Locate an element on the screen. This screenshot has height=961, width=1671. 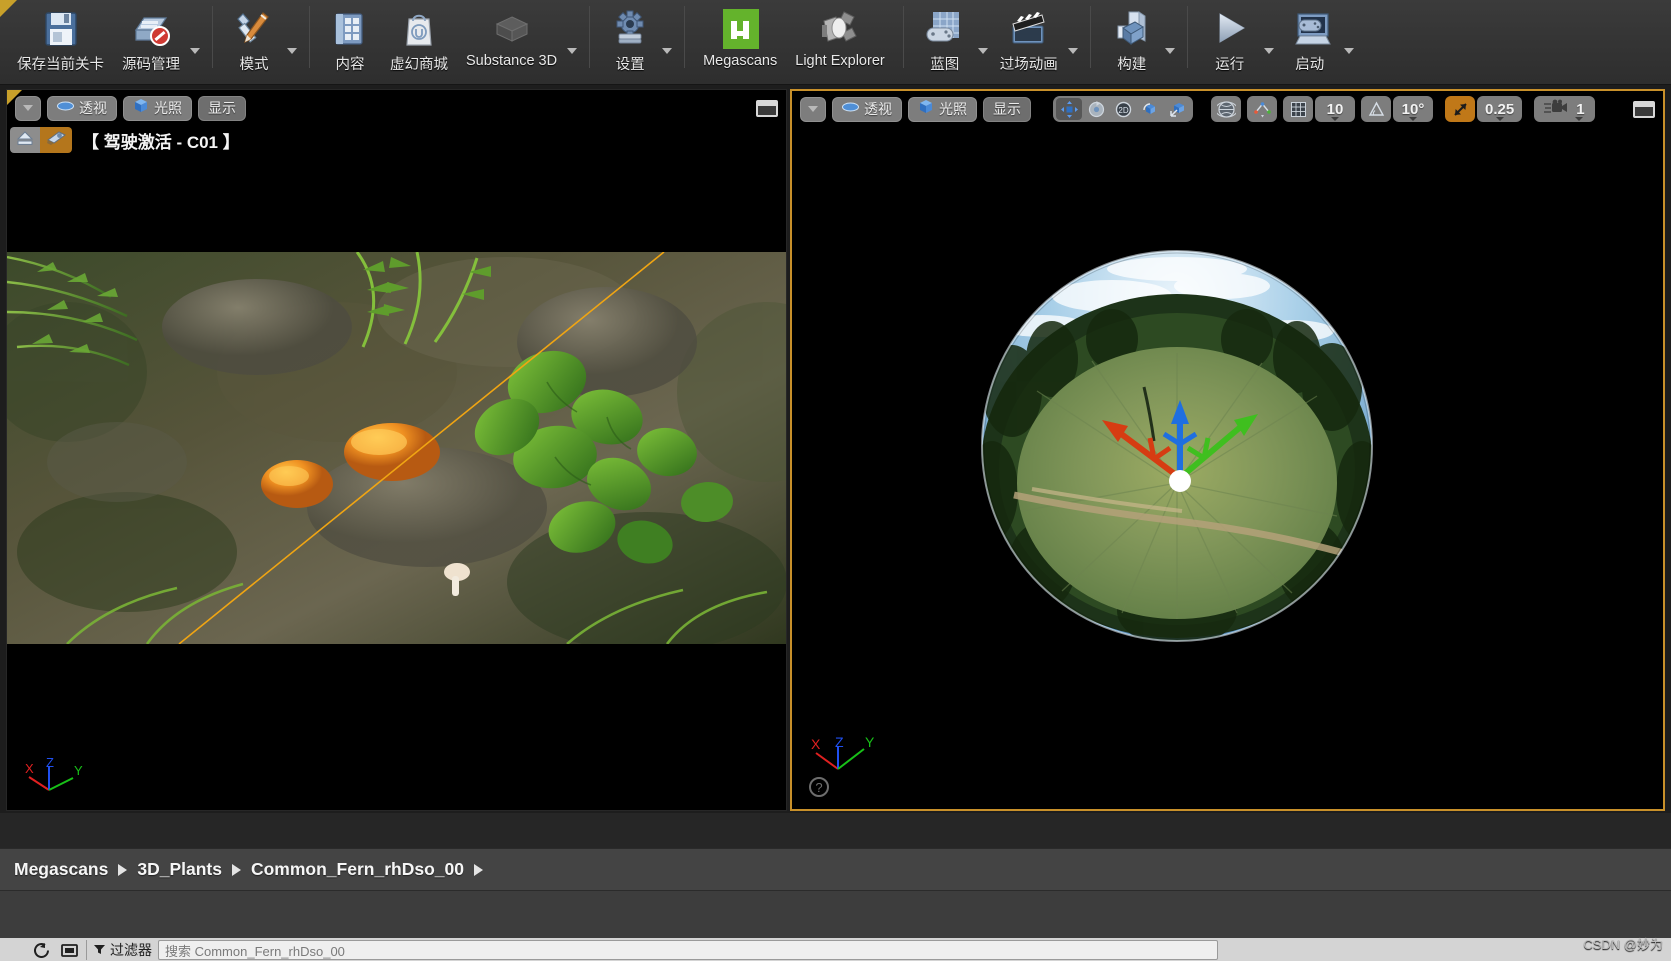
light-explorer-button: Light Explorer is located at coordinates (839, 40).